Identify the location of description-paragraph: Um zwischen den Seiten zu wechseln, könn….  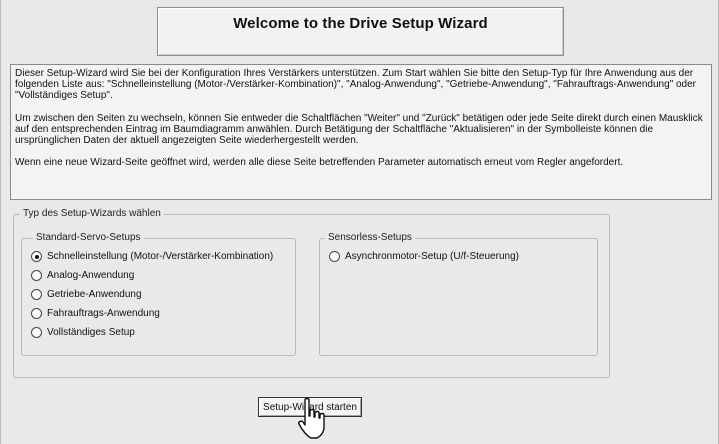
(359, 129).